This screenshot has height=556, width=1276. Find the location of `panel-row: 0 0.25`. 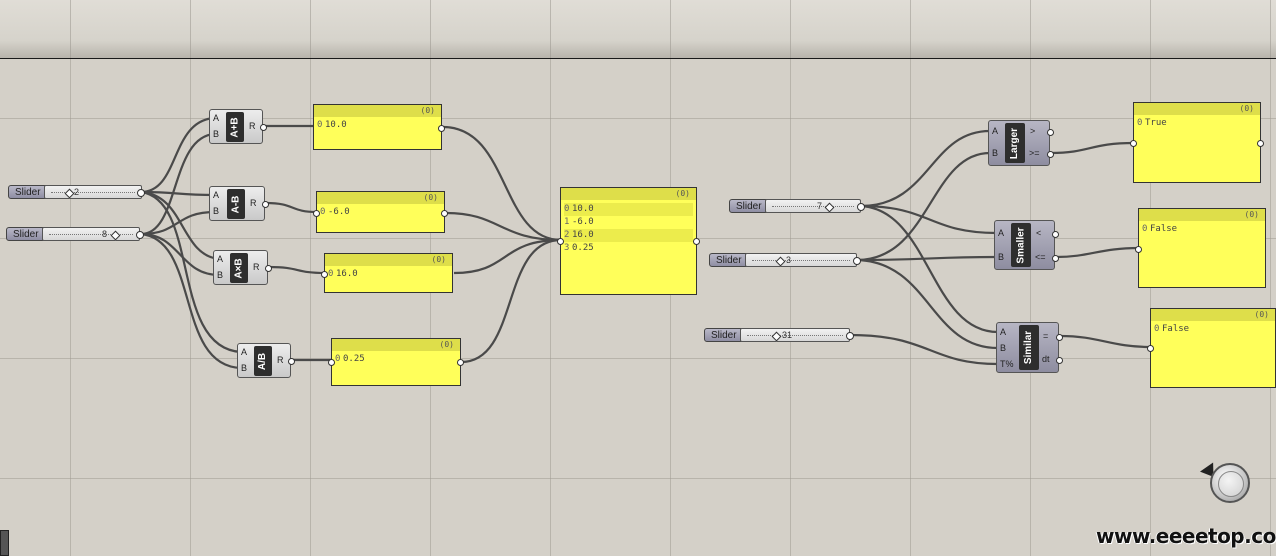

panel-row: 0 0.25 is located at coordinates (350, 359).